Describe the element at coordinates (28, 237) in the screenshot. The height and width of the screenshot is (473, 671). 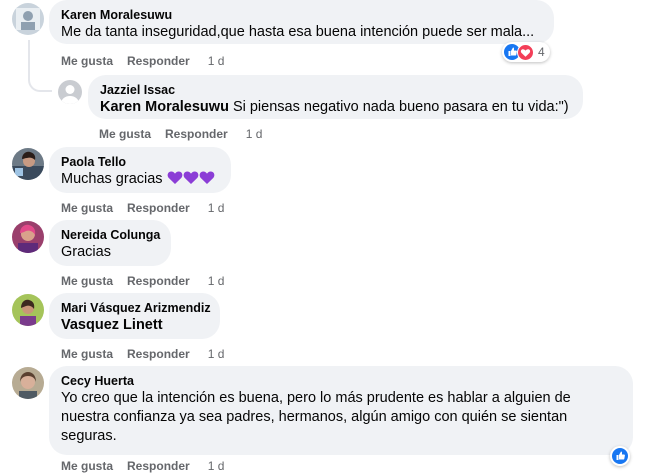
I see `avatar-nereida` at that location.